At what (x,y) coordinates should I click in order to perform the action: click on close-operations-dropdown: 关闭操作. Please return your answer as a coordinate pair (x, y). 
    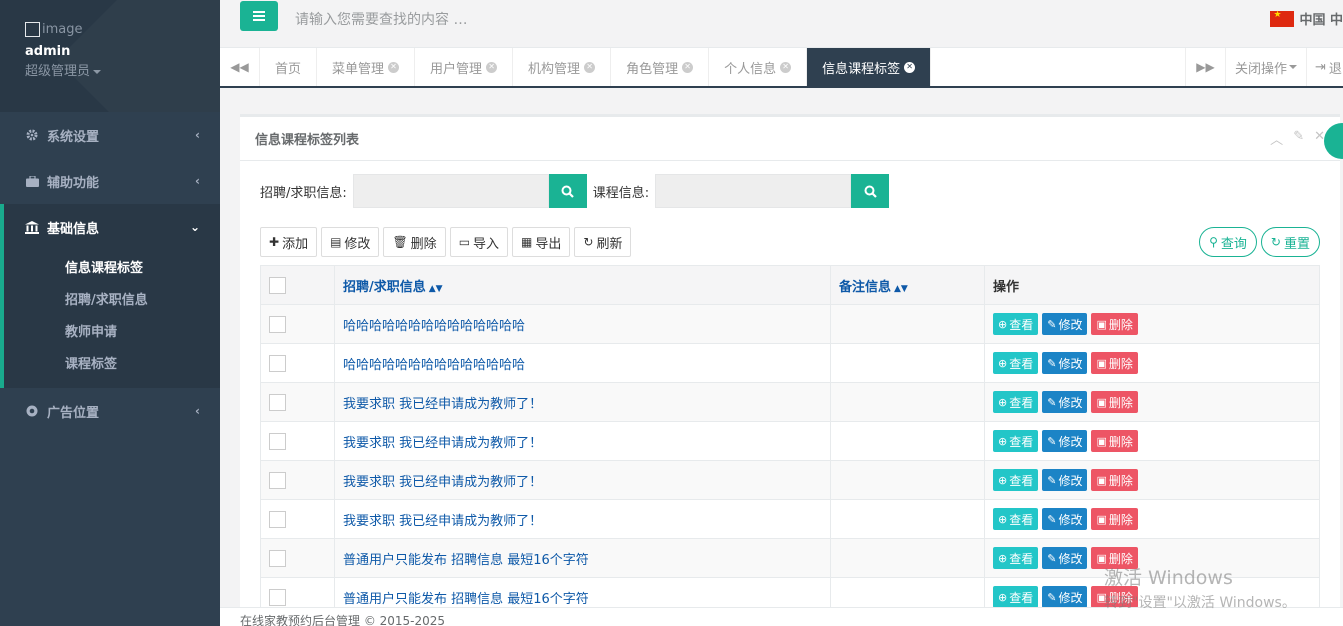
    Looking at the image, I should click on (1265, 67).